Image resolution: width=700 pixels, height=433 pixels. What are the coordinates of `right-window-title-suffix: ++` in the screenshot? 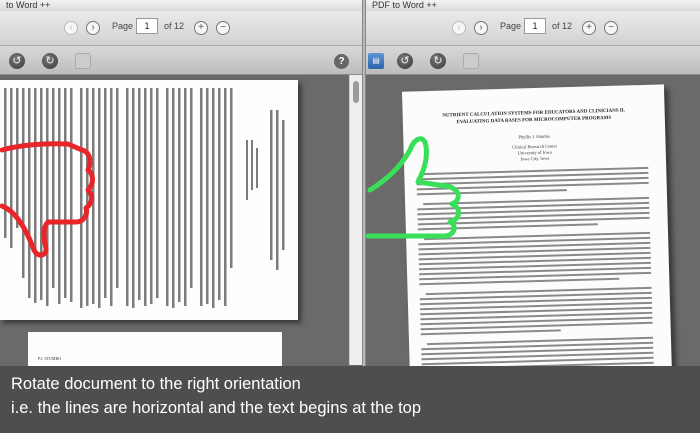 It's located at (431, 5).